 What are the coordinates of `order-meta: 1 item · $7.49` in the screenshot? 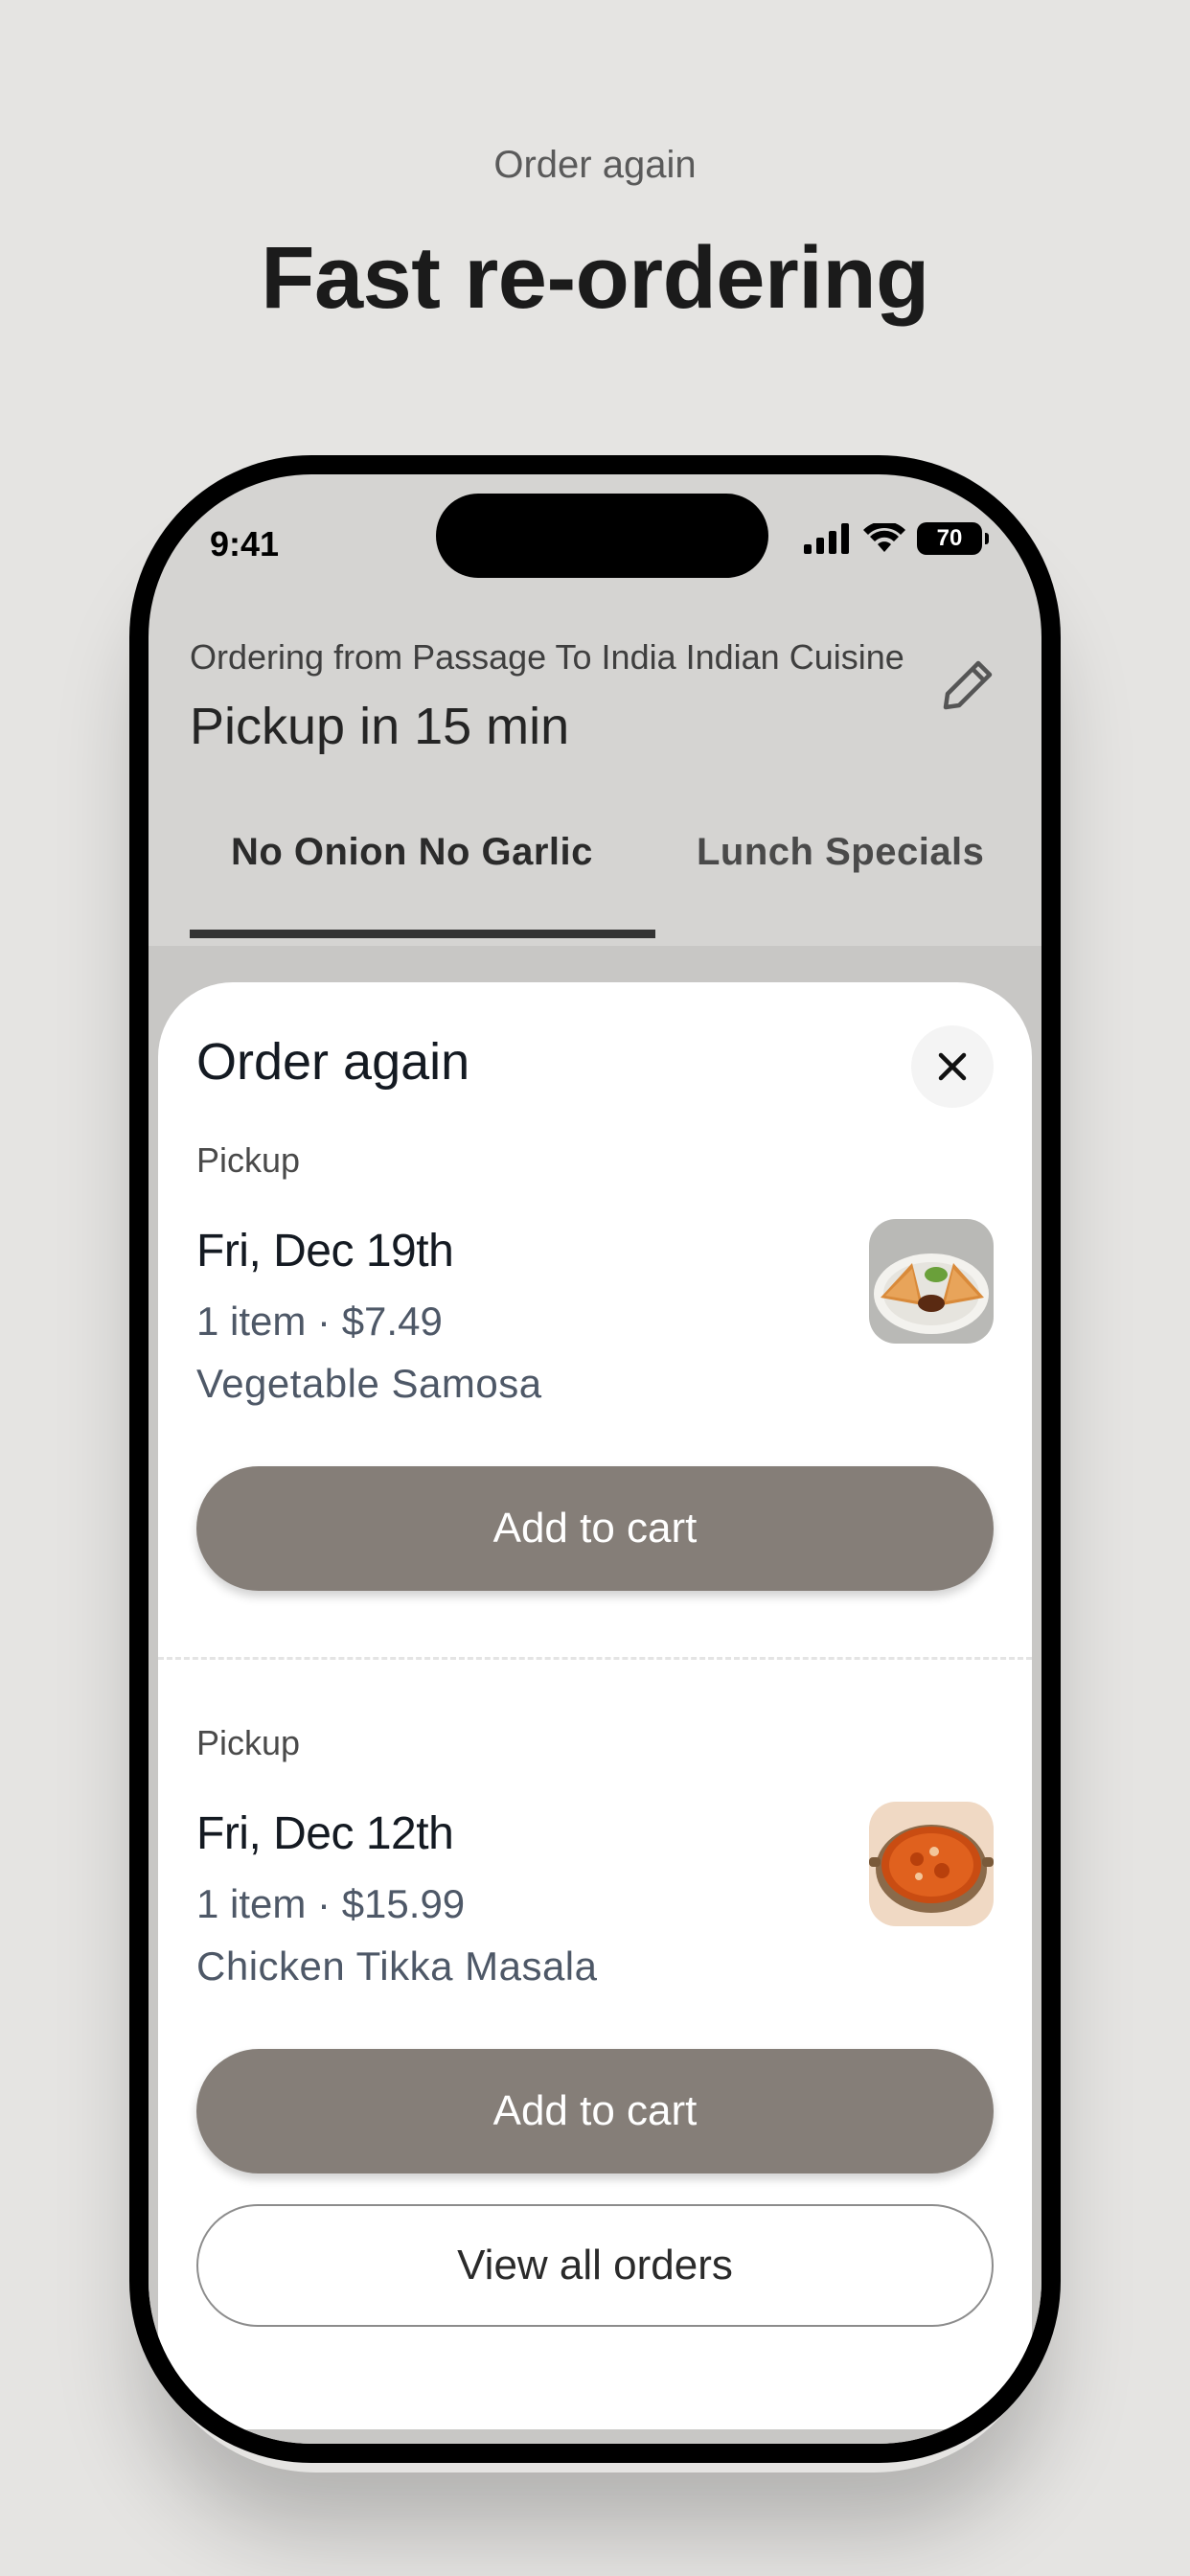 It's located at (319, 1321).